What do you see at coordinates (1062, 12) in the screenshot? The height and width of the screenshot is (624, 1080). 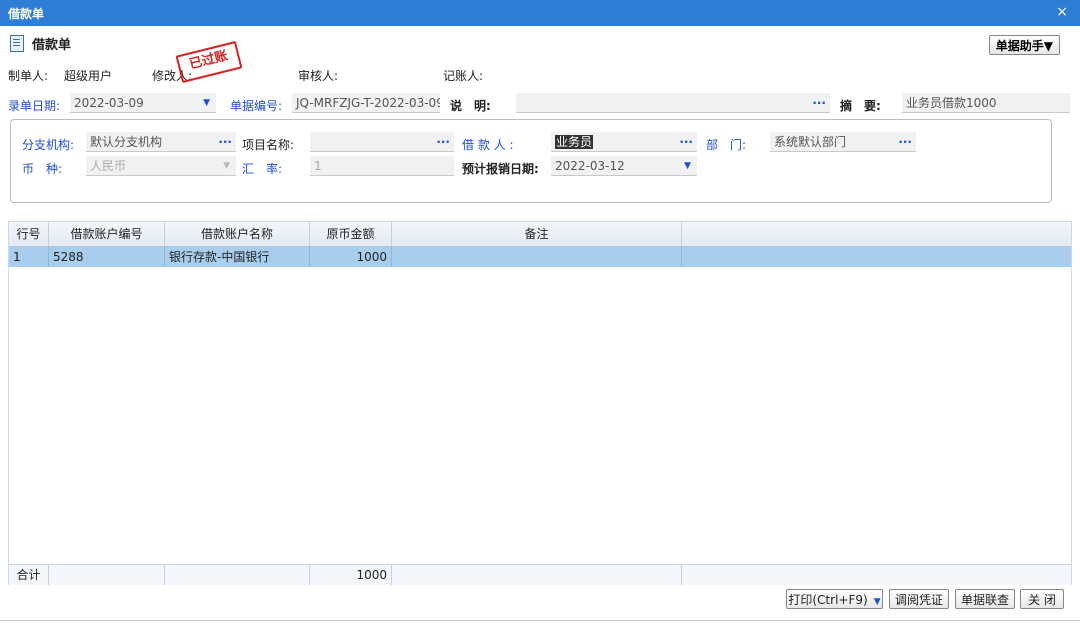 I see `close-icon: ×` at bounding box center [1062, 12].